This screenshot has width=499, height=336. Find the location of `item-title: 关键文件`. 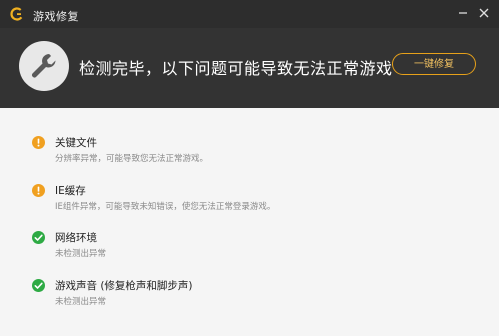

item-title: 关键文件 is located at coordinates (76, 143).